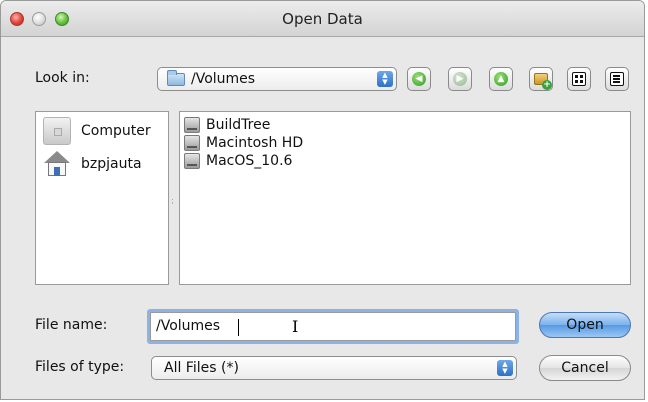 This screenshot has height=402, width=648. What do you see at coordinates (71, 325) in the screenshot?
I see `file-name-label: File name:` at bounding box center [71, 325].